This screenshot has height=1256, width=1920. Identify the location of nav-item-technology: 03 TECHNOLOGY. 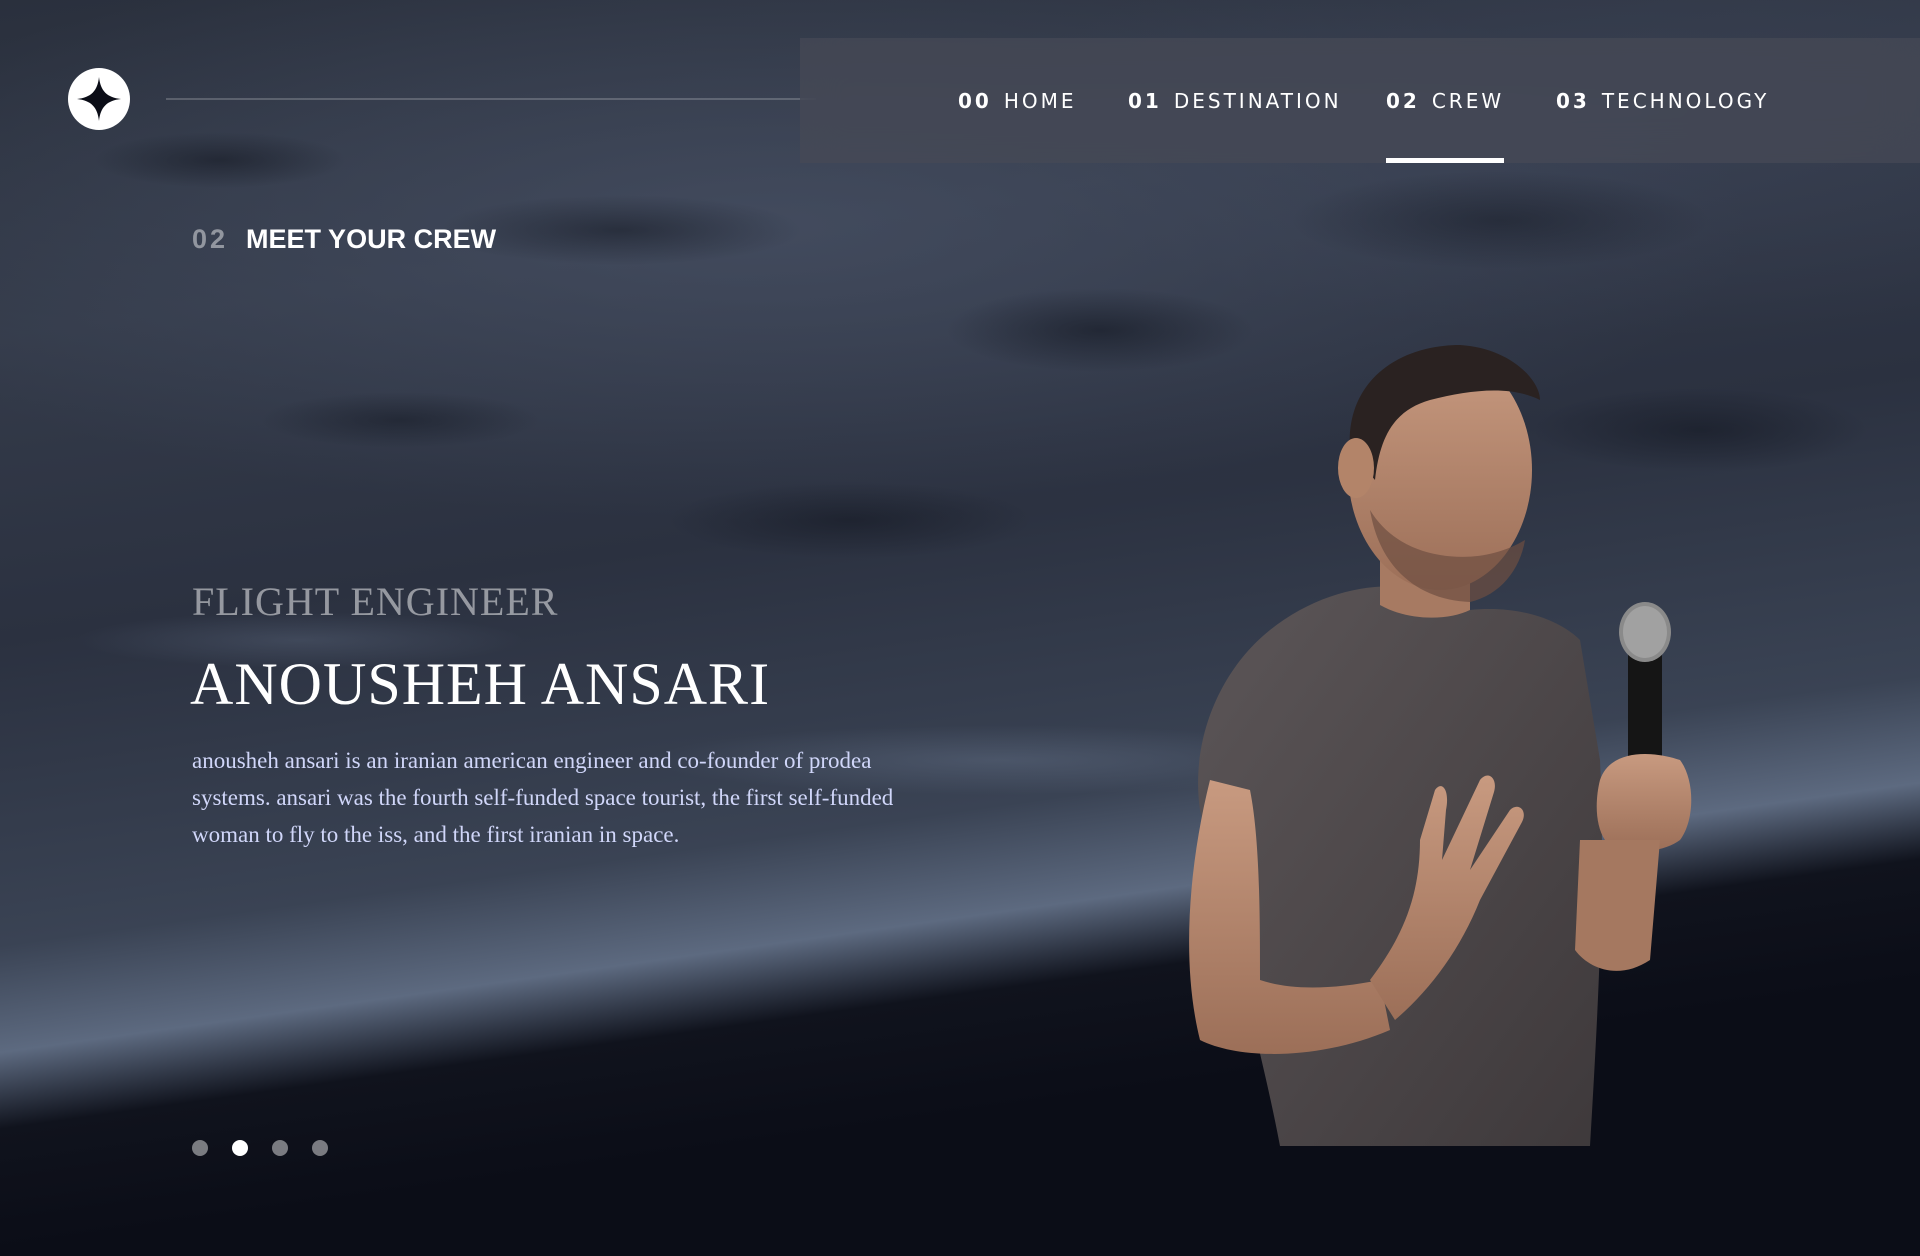
(1662, 100).